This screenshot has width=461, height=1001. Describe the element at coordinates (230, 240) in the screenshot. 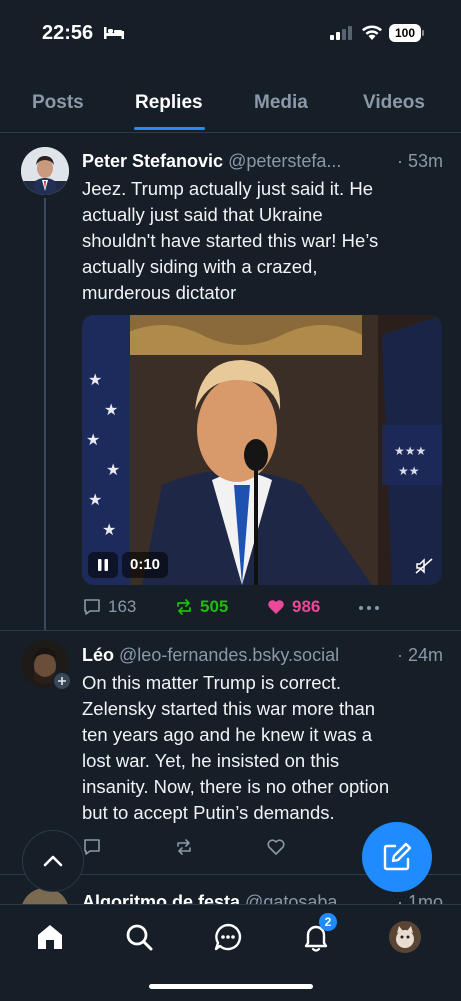

I see `post-text-line: shouldn't have started this war! He’s` at that location.